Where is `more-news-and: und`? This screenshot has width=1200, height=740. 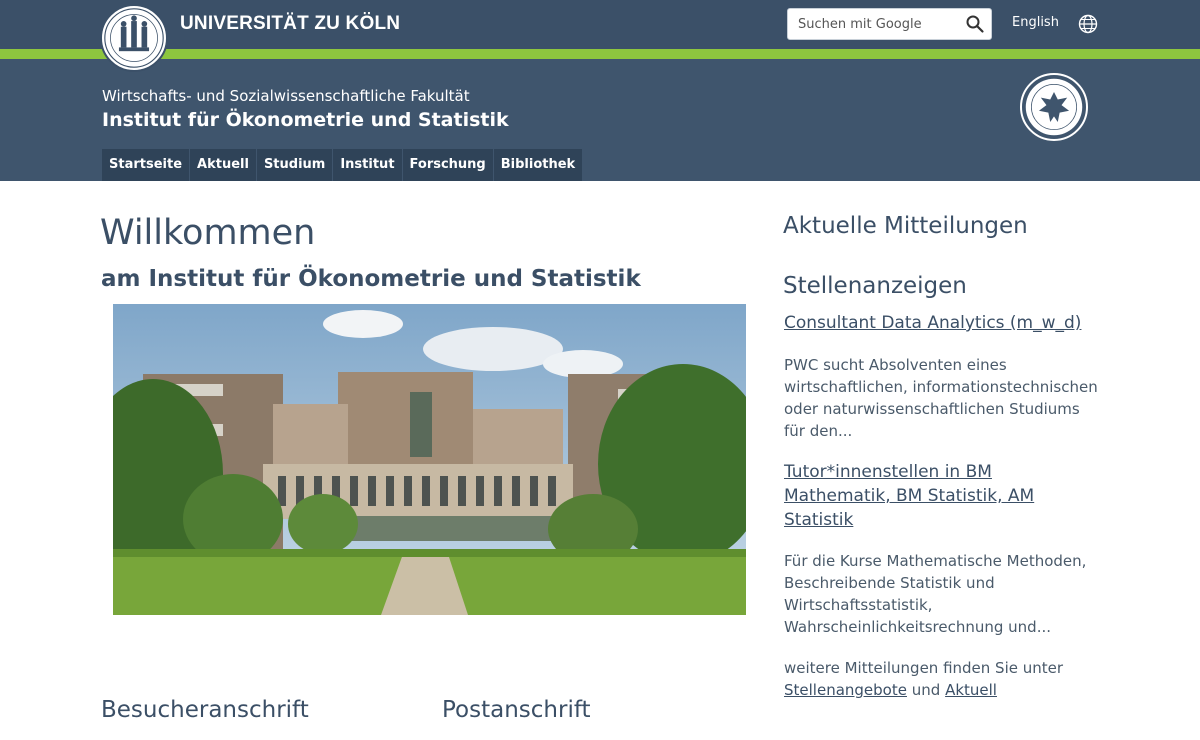
more-news-and: und is located at coordinates (926, 690).